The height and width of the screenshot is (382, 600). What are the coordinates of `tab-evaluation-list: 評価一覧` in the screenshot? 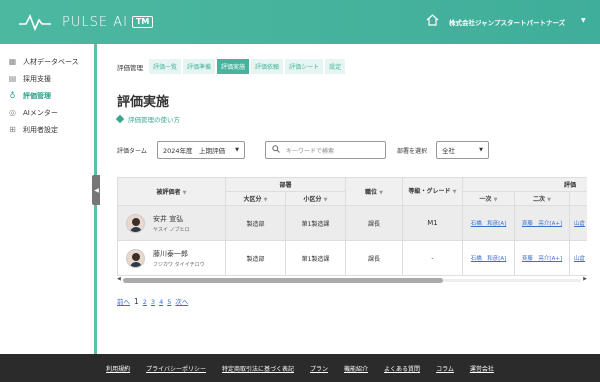 It's located at (165, 66).